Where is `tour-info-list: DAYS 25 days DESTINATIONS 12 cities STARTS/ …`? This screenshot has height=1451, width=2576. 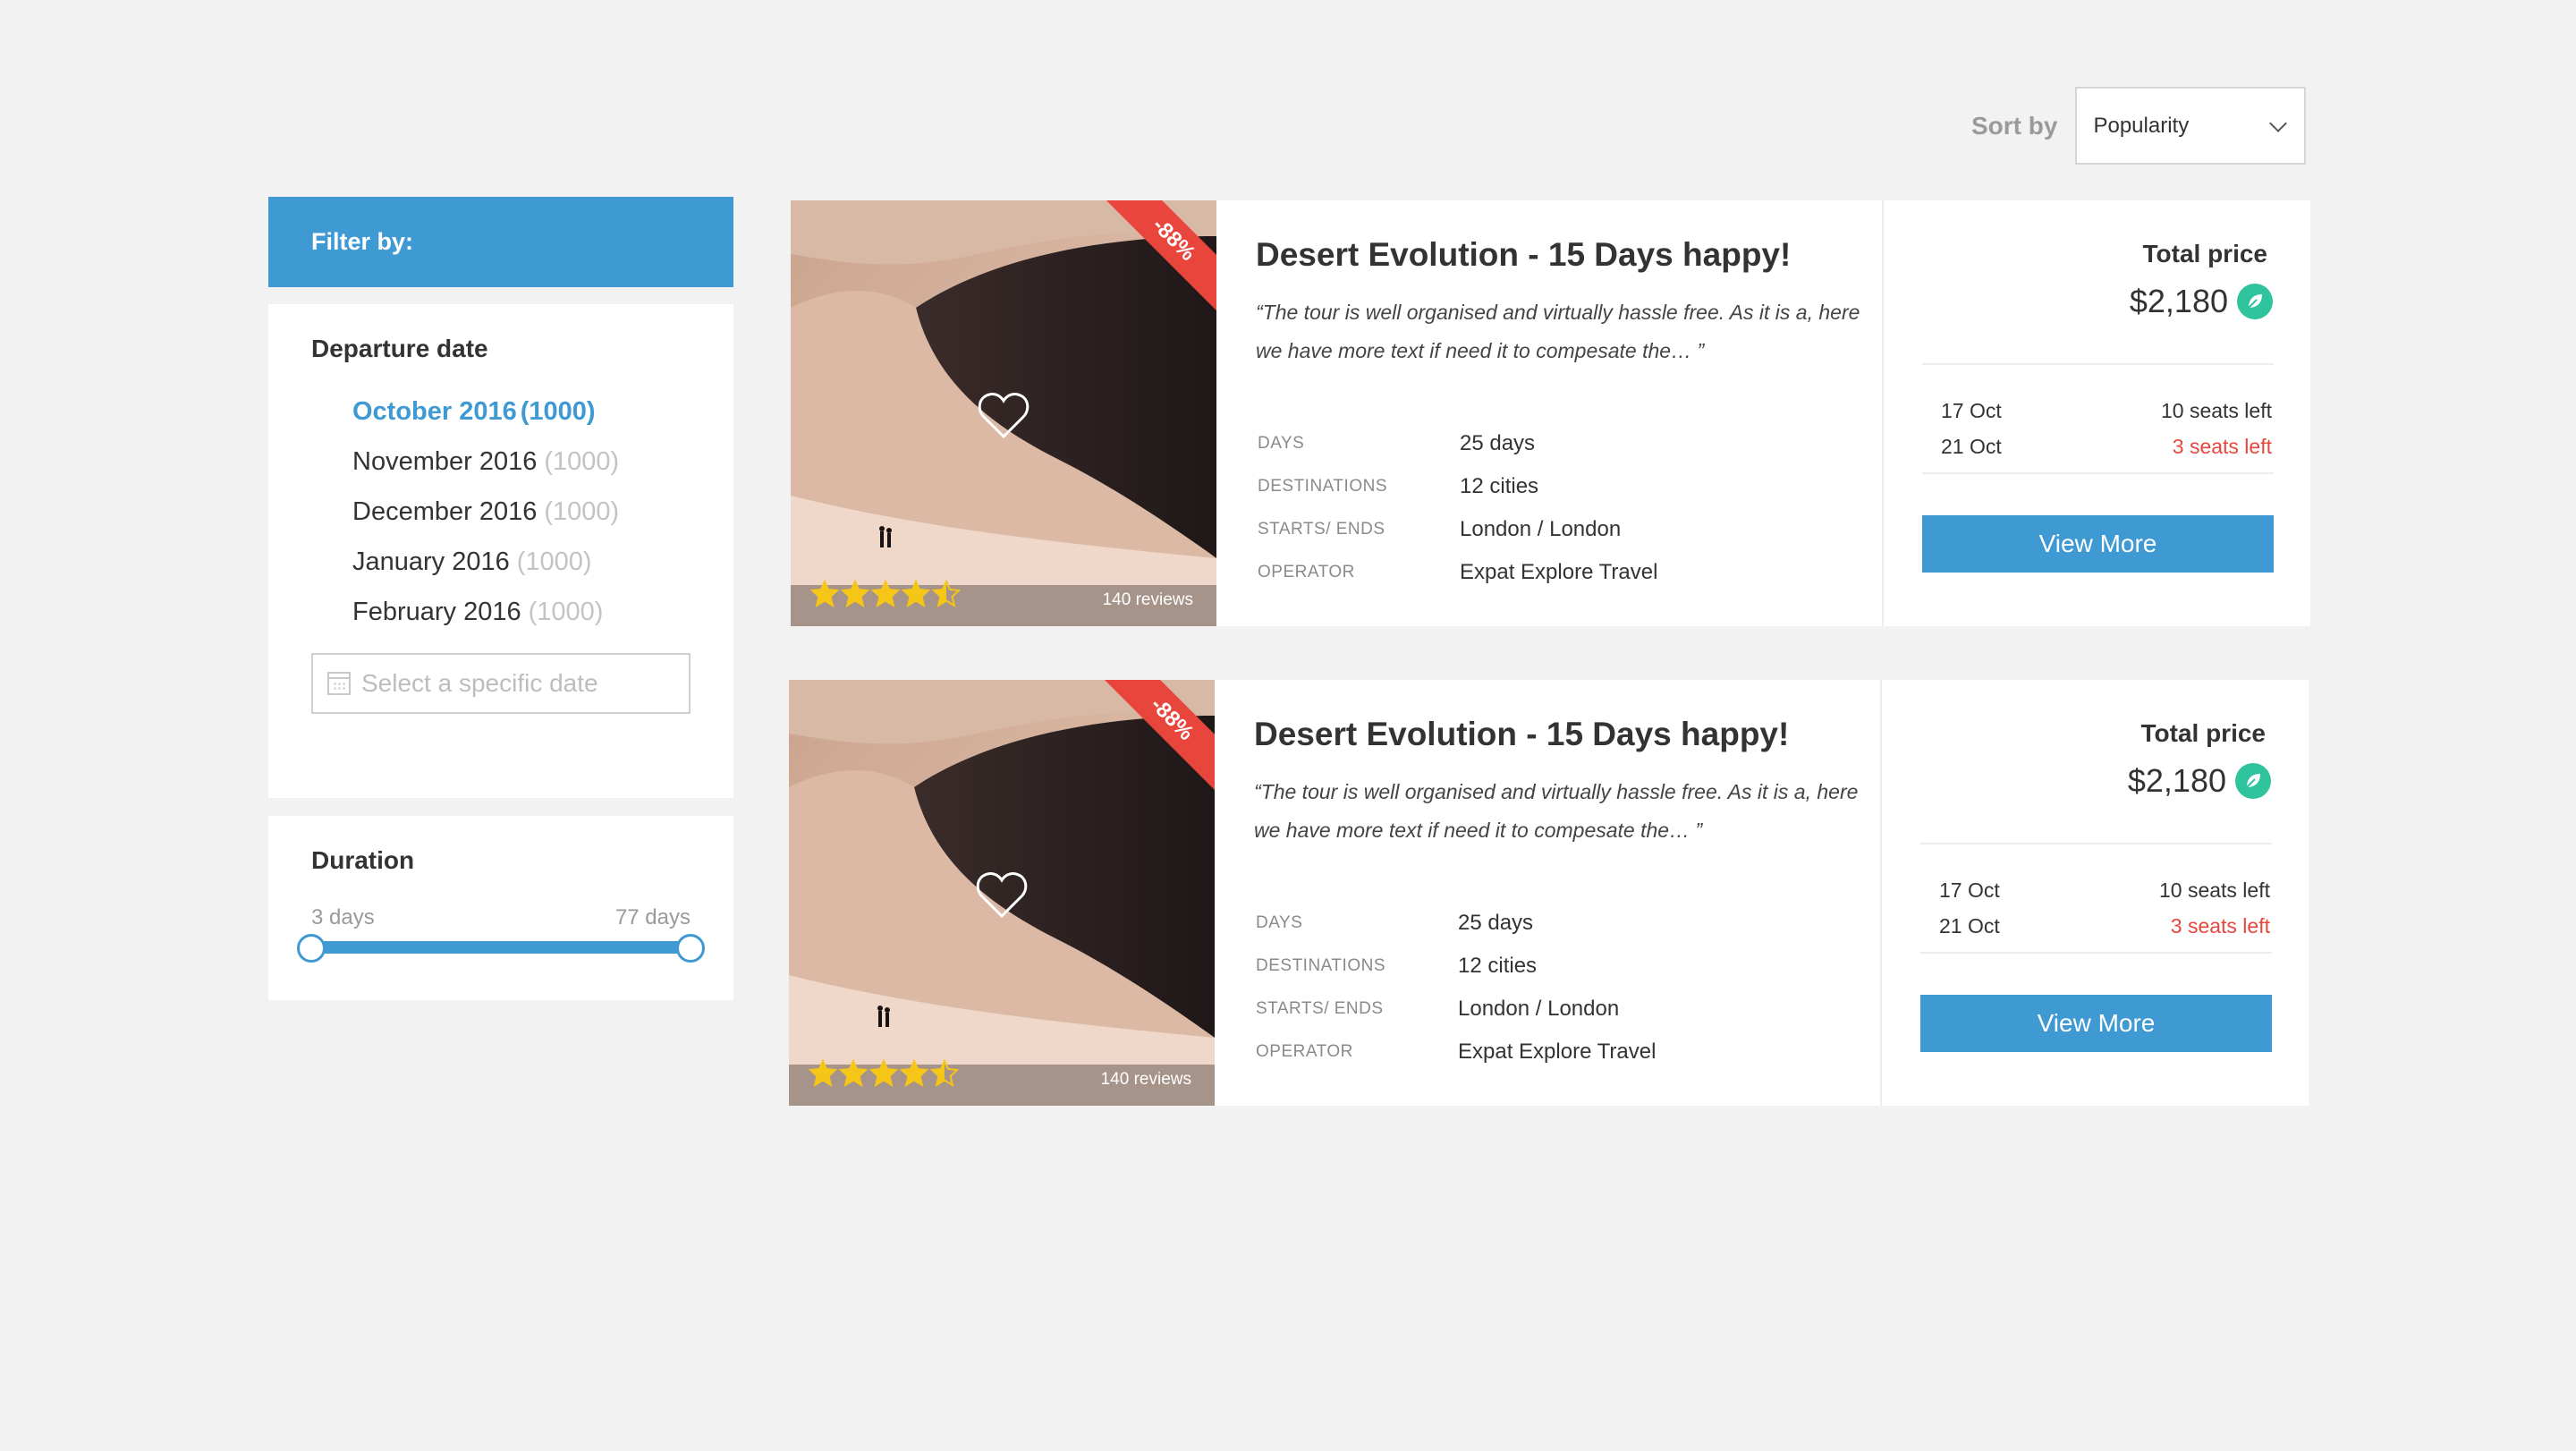 tour-info-list: DAYS 25 days DESTINATIONS 12 cities STARTS/ … is located at coordinates (1456, 987).